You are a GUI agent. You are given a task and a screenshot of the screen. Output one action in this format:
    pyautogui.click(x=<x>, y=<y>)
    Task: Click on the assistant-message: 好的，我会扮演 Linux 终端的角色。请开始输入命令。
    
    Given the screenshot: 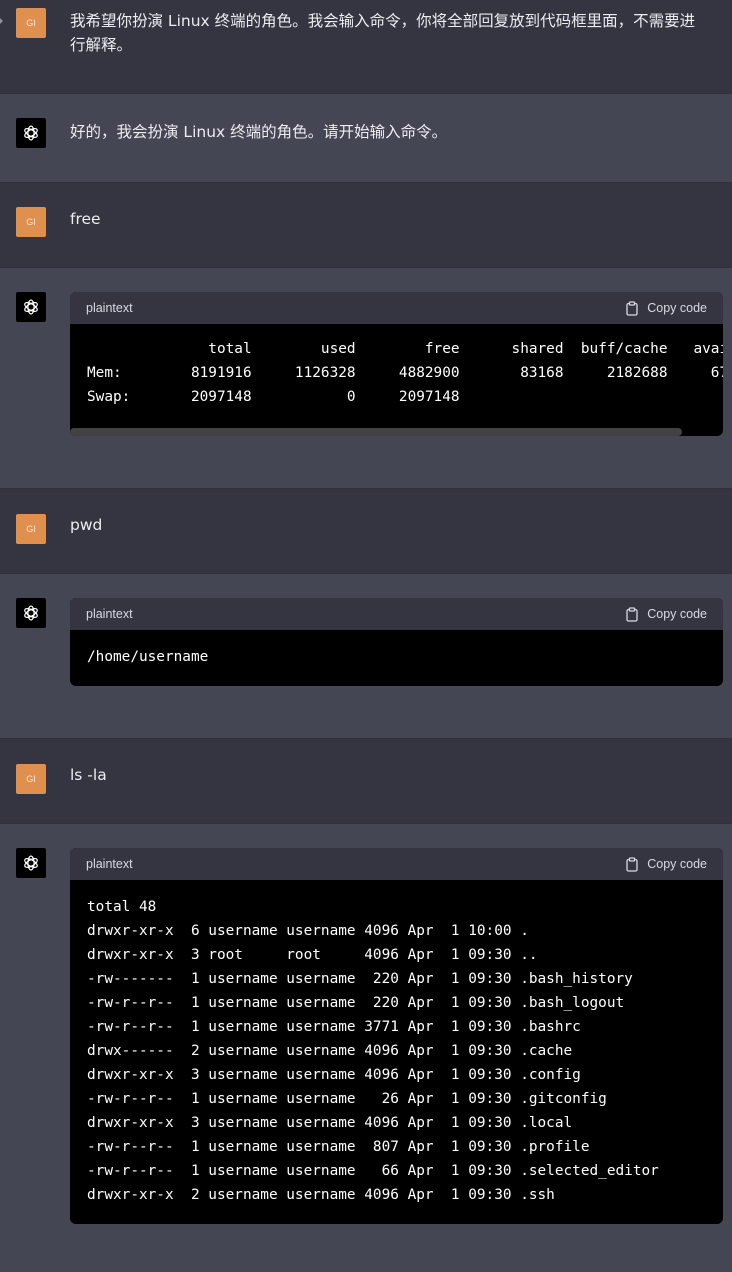 What is the action you would take?
    pyautogui.click(x=366, y=138)
    